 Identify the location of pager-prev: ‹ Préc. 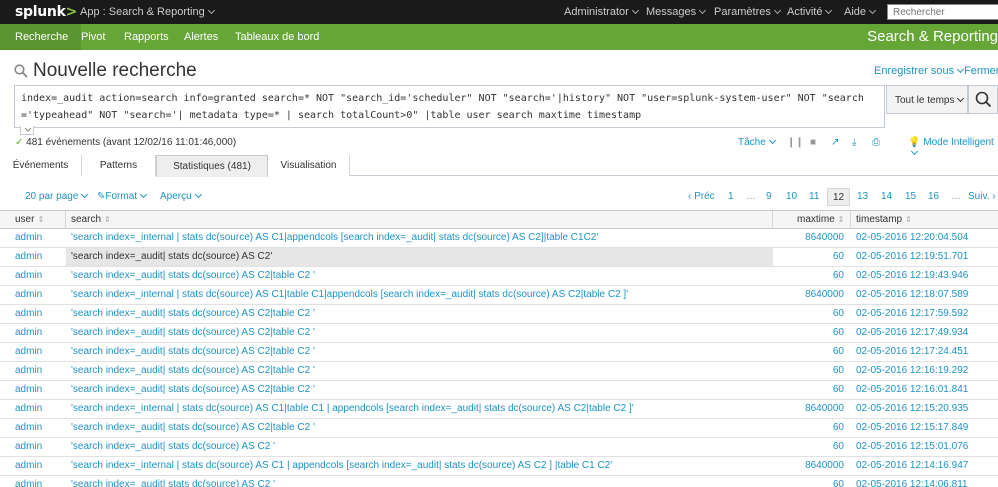
(701, 196).